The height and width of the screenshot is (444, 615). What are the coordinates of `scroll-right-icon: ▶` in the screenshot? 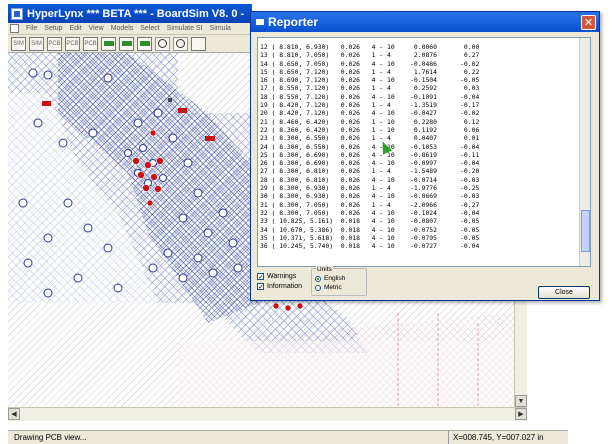 It's located at (521, 414).